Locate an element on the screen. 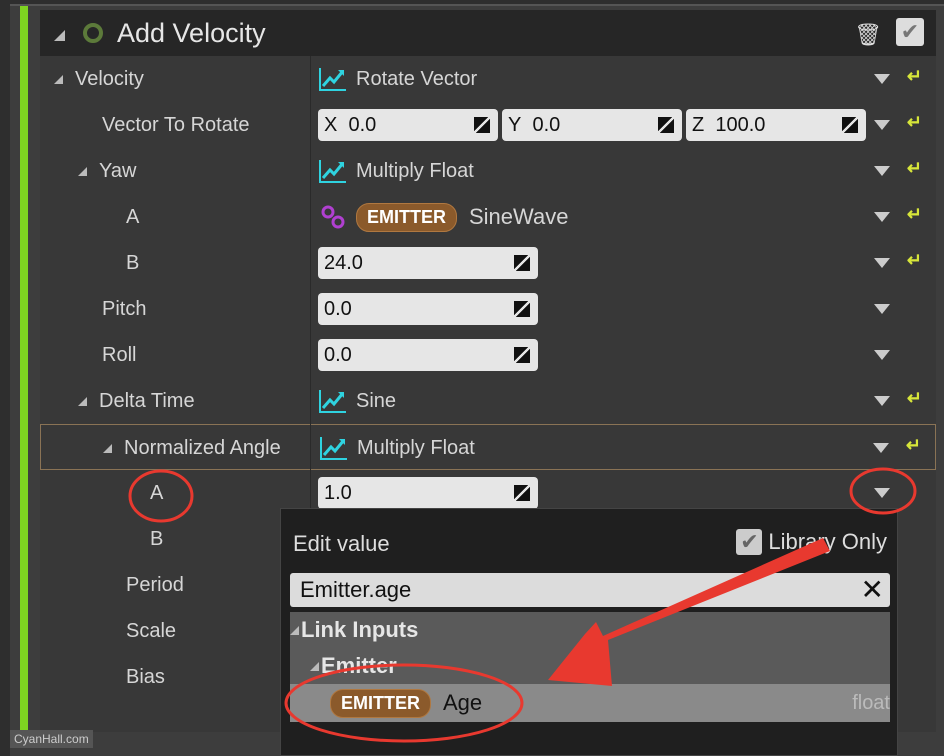  search-value: Emitter.age is located at coordinates (356, 589).